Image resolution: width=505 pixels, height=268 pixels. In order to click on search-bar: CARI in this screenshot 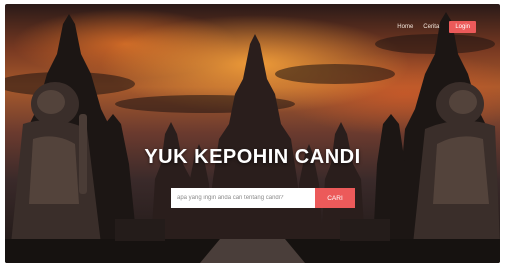, I will do `click(263, 198)`.